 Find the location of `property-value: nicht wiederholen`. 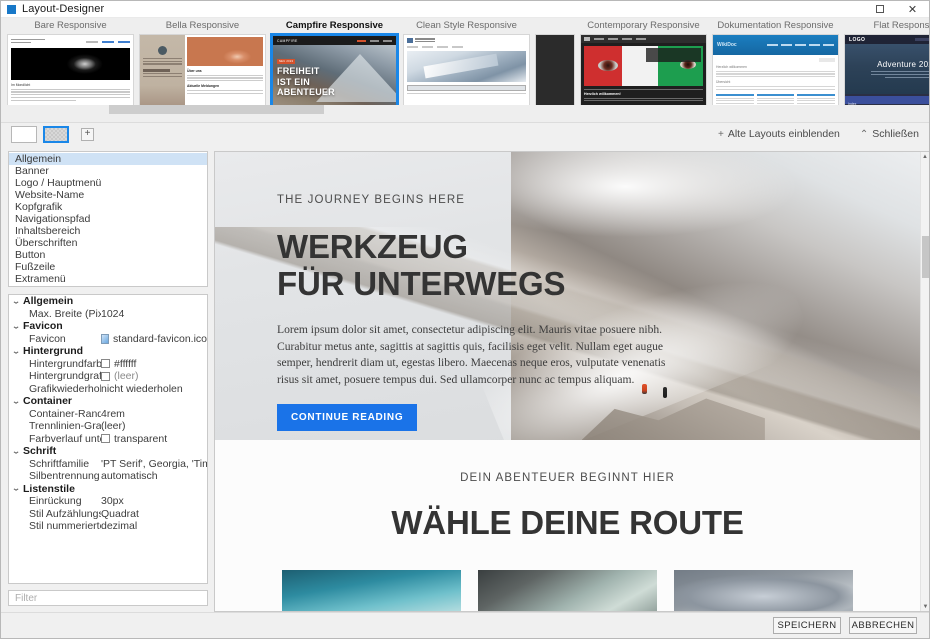

property-value: nicht wiederholen is located at coordinates (142, 389).